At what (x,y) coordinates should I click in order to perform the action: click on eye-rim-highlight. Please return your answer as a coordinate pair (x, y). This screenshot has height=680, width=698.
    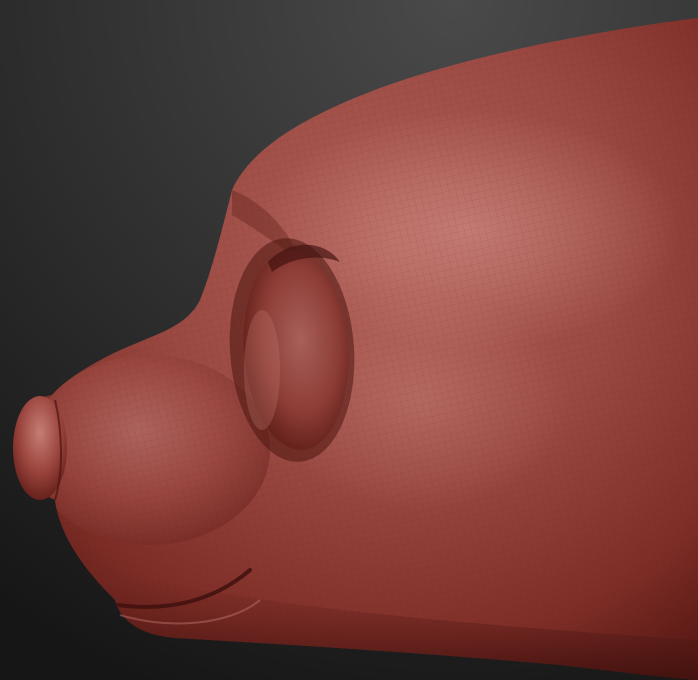
    Looking at the image, I should click on (262, 370).